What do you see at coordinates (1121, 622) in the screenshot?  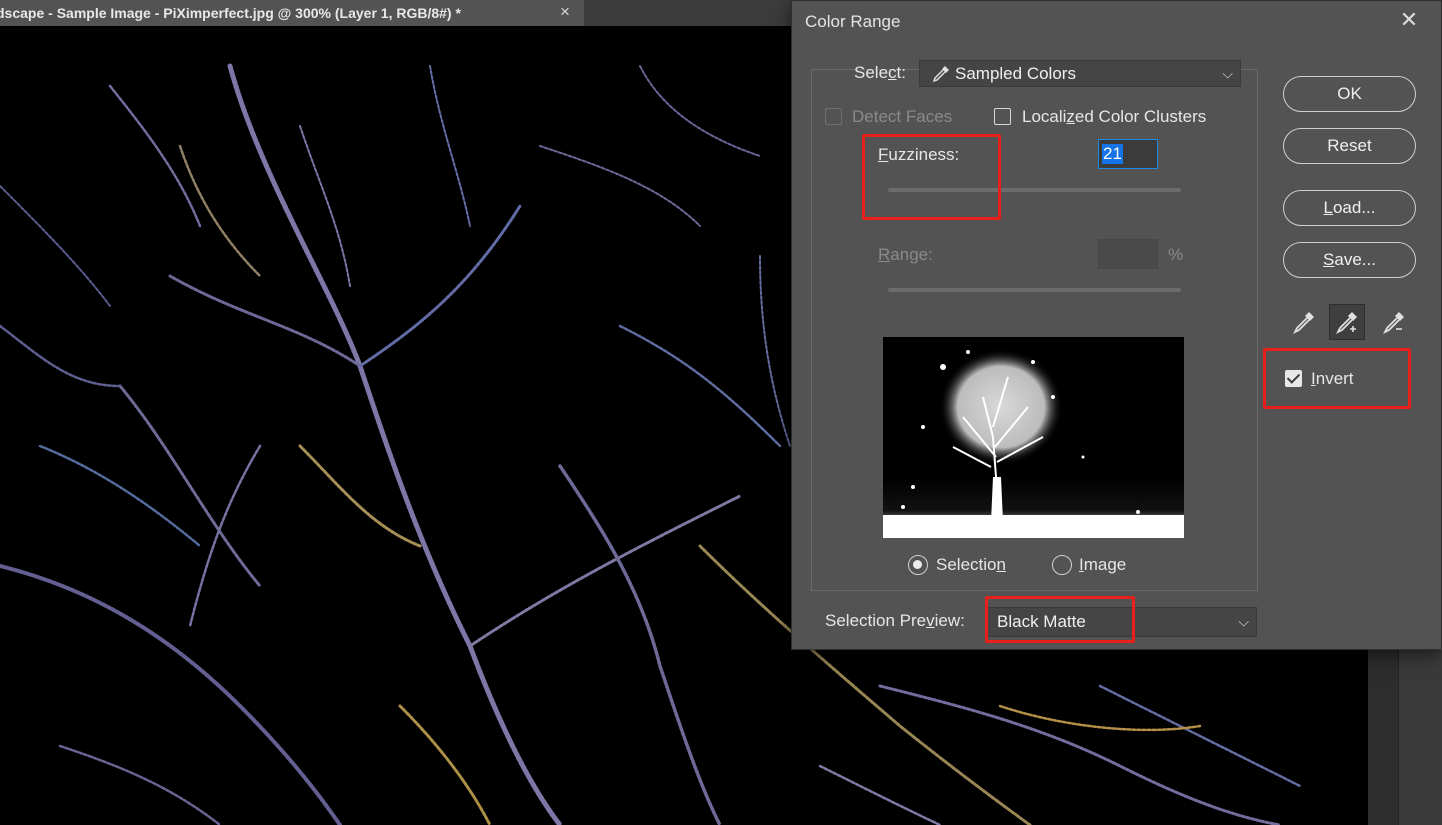 I see `selection-preview-dropdown: Black Matte ⌵` at bounding box center [1121, 622].